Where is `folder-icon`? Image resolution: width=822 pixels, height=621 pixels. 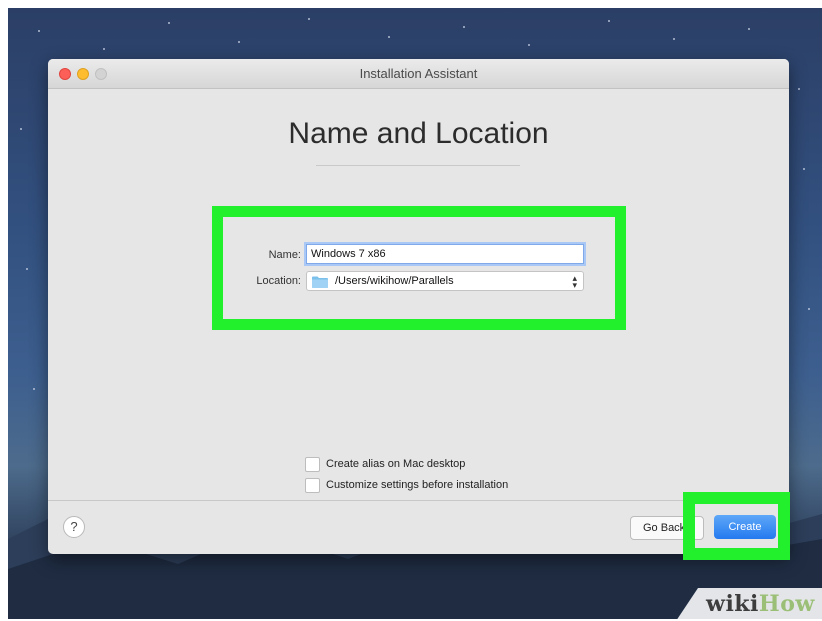 folder-icon is located at coordinates (320, 282).